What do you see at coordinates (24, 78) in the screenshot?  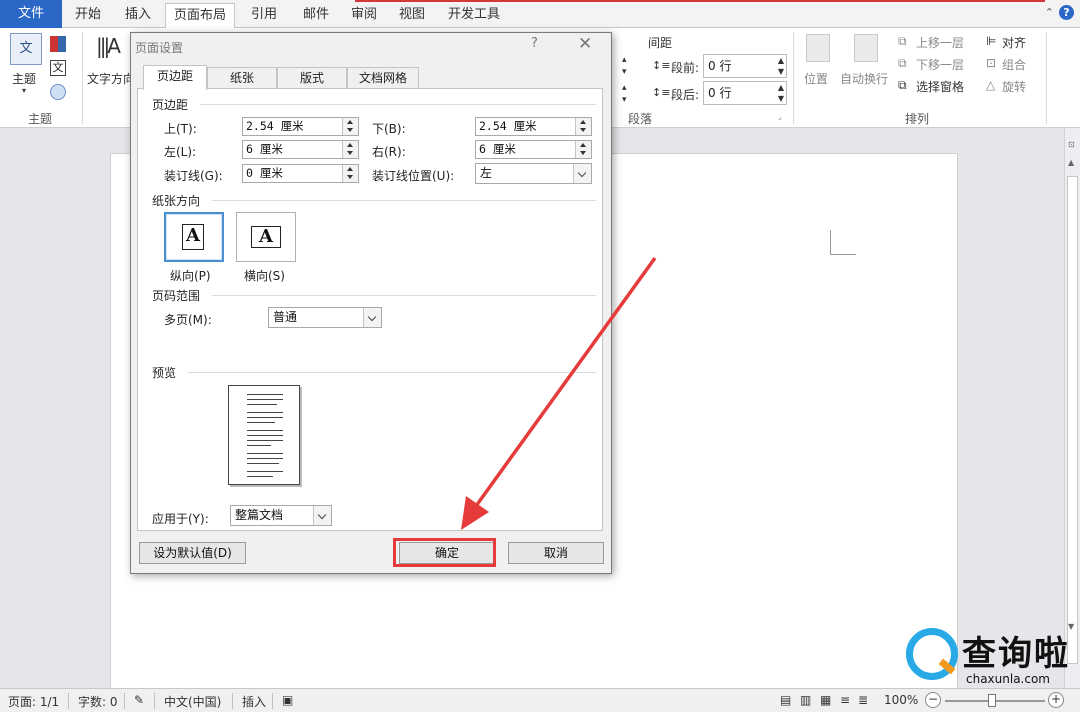 I see `themes-button-label: 主题` at bounding box center [24, 78].